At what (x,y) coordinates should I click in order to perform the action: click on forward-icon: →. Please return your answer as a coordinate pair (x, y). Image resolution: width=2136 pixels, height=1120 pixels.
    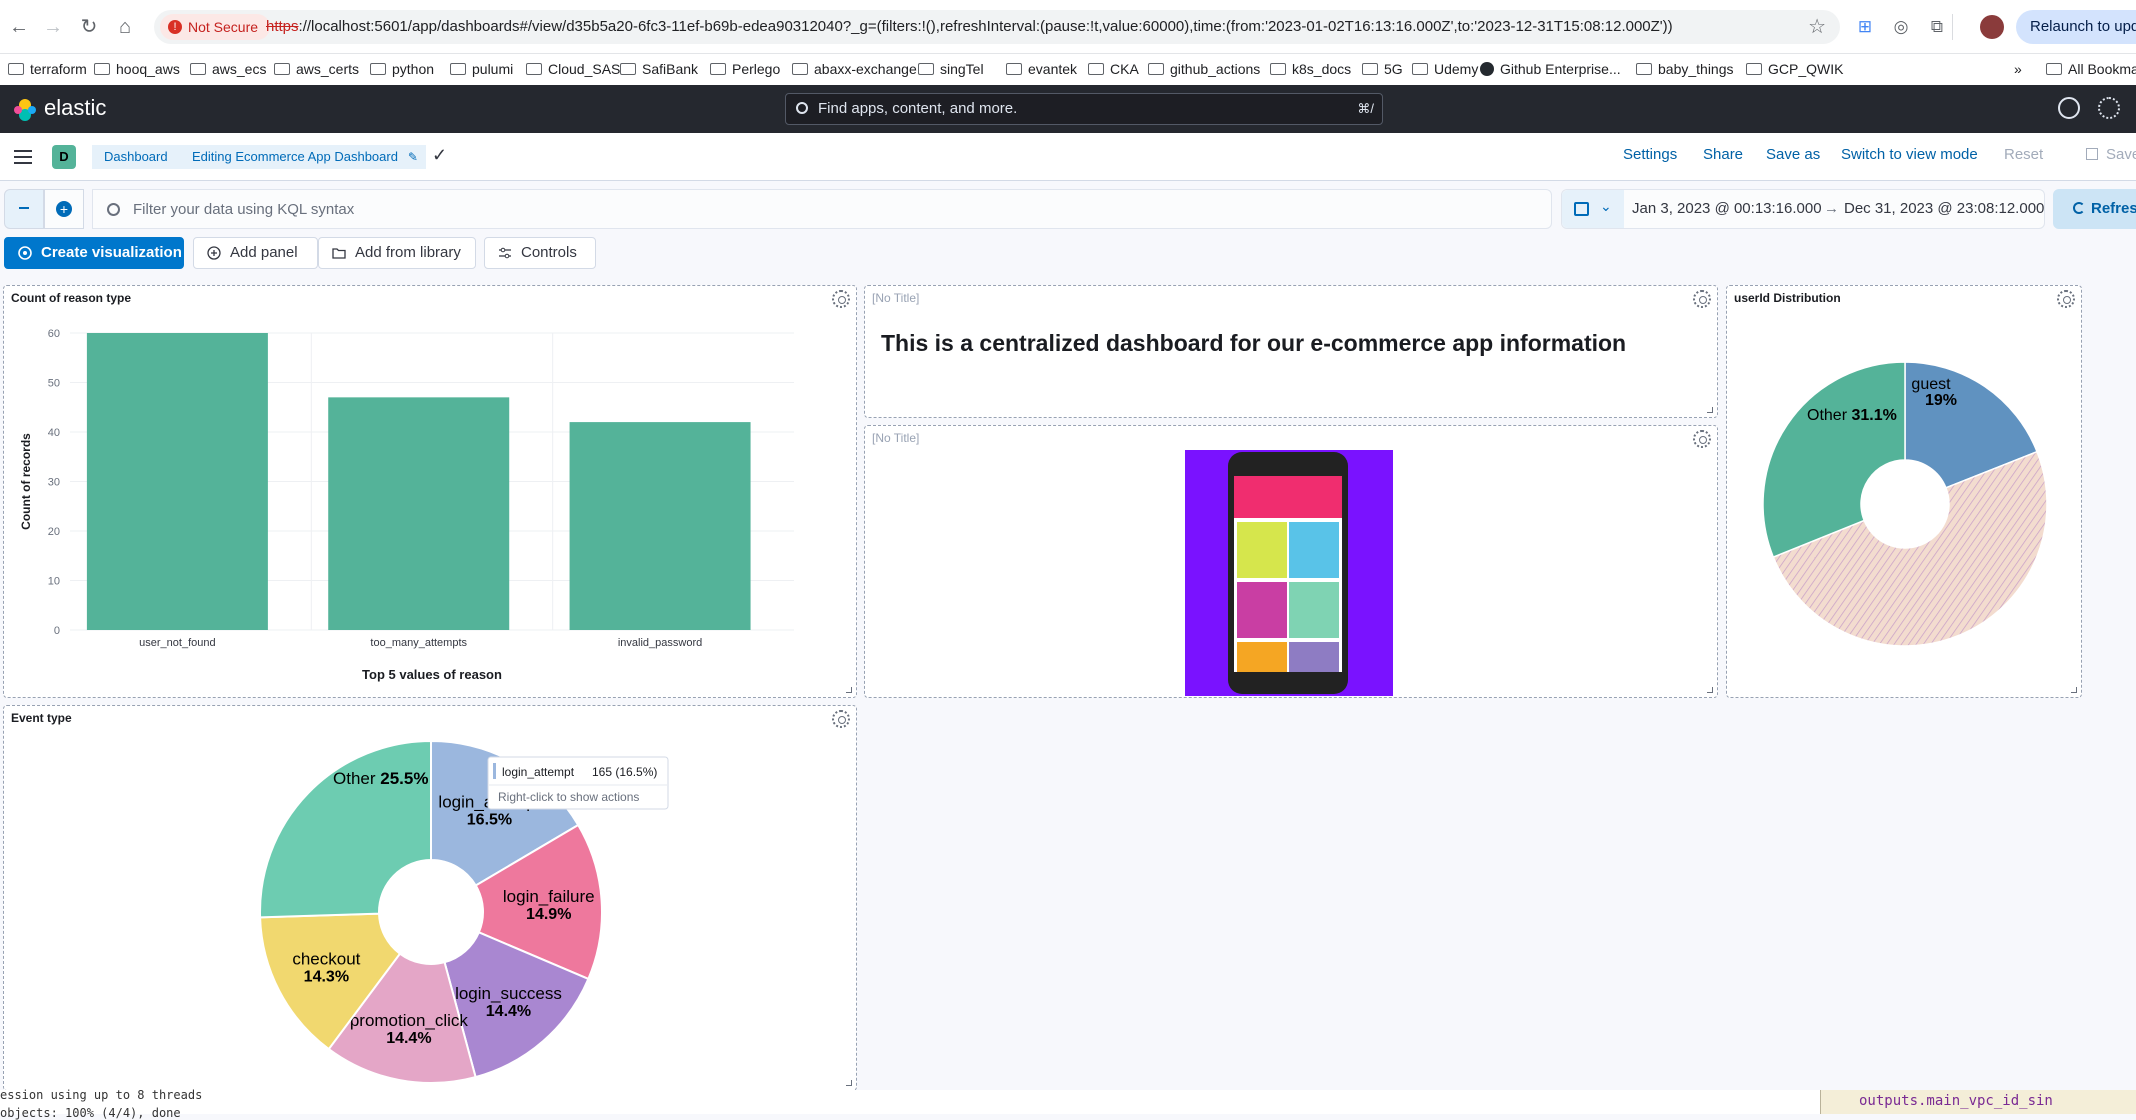
    Looking at the image, I should click on (53, 27).